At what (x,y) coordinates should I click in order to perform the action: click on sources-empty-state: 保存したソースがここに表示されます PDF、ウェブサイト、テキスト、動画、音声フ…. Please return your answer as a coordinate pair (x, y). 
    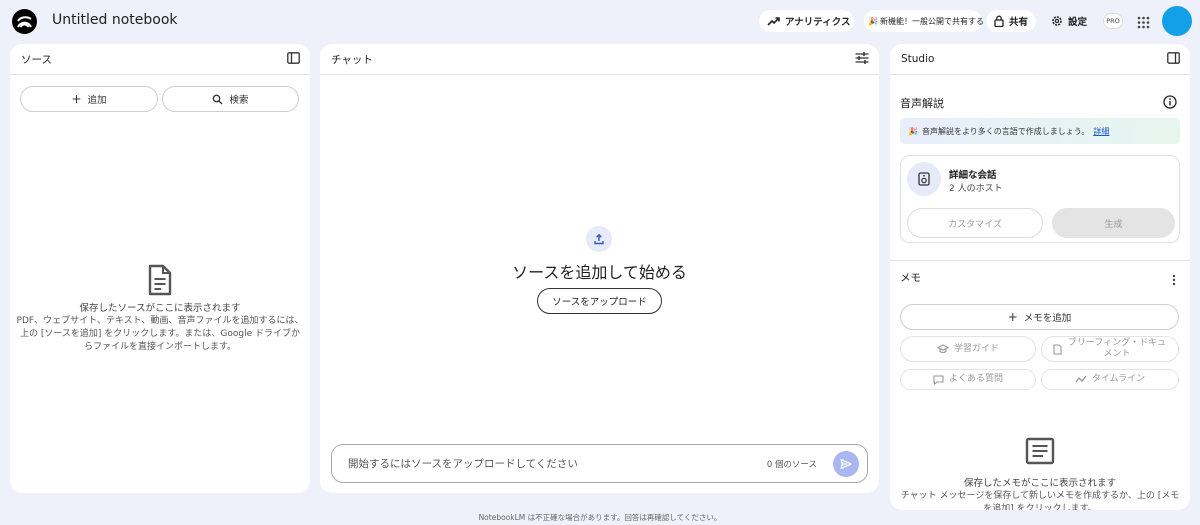
    Looking at the image, I should click on (160, 309).